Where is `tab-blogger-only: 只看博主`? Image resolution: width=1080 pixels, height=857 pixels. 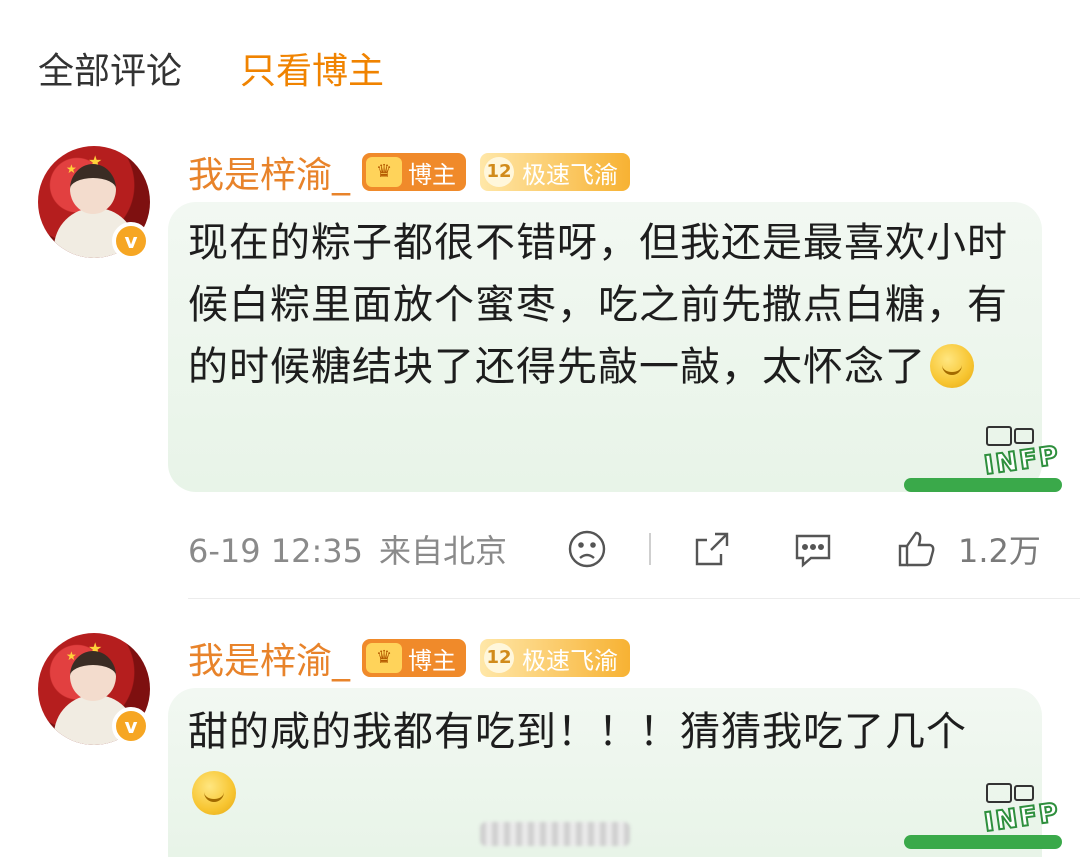
tab-blogger-only: 只看博主 is located at coordinates (312, 68).